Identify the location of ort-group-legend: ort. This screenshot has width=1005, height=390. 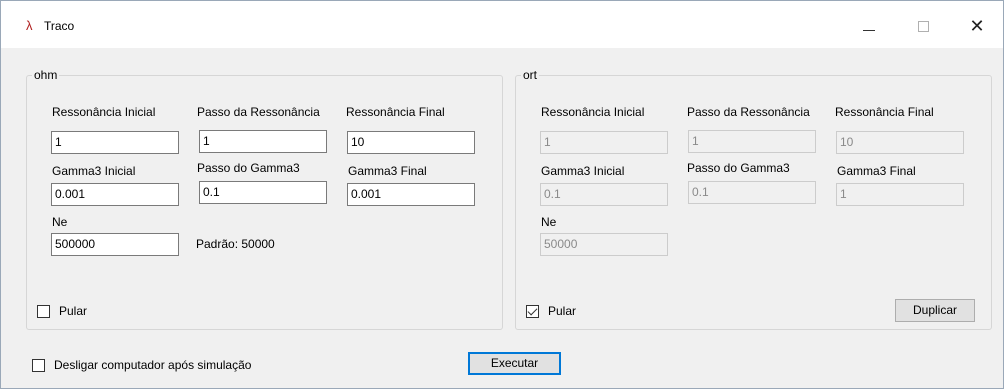
(530, 75).